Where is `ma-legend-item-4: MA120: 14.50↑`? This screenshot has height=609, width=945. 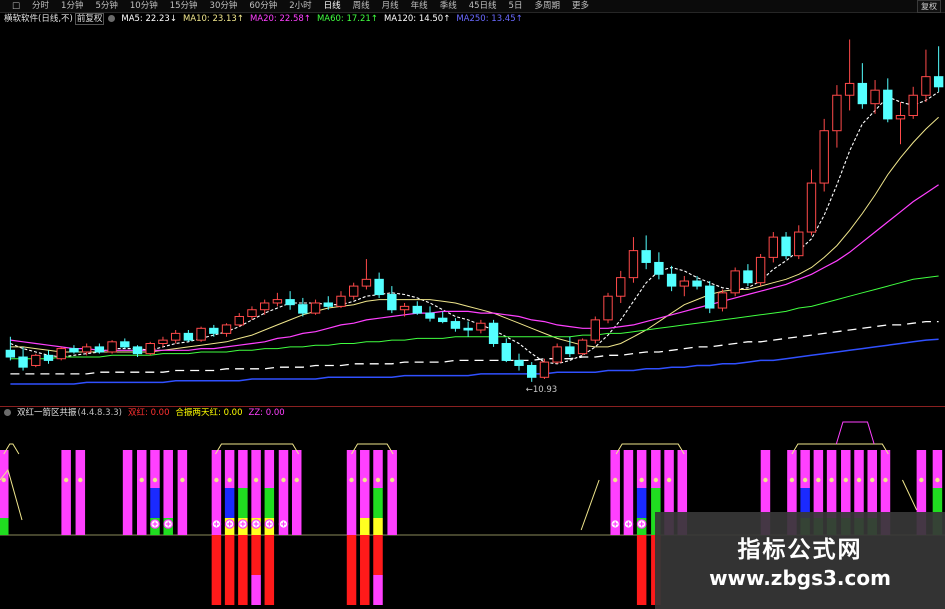 ma-legend-item-4: MA120: 14.50↑ is located at coordinates (417, 19).